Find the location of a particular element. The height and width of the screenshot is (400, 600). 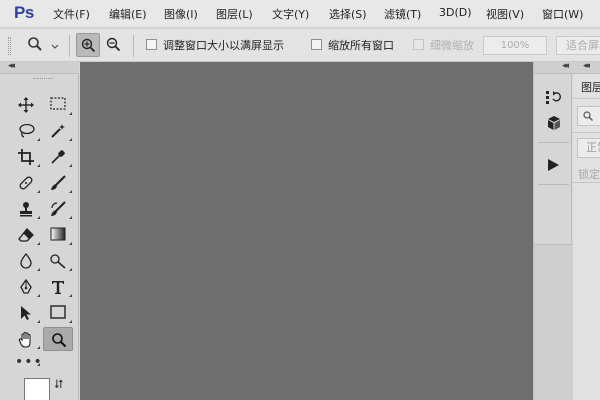

path-selection-tool is located at coordinates (26, 313).